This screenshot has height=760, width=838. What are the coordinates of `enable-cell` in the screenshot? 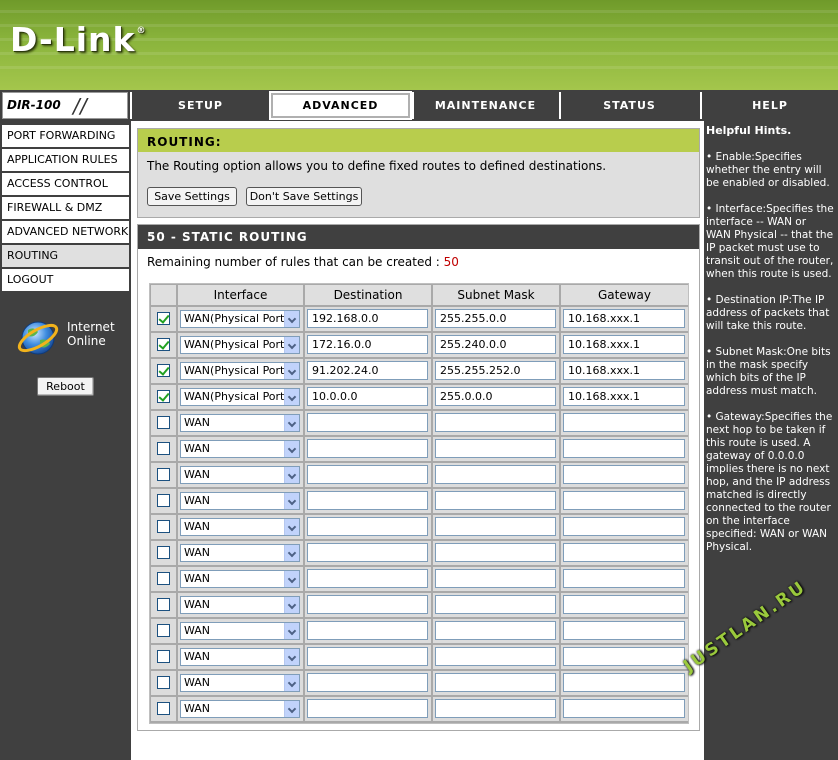 It's located at (163, 605).